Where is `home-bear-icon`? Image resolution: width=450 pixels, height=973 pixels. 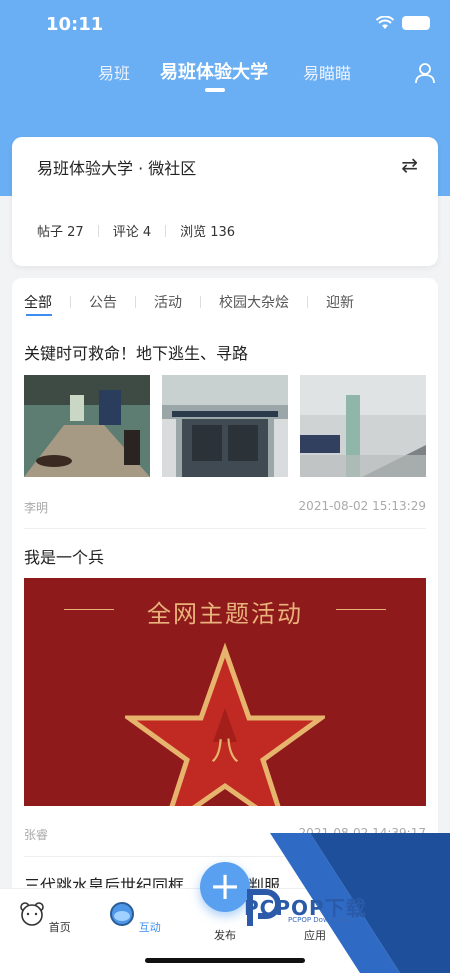 home-bear-icon is located at coordinates (32, 914).